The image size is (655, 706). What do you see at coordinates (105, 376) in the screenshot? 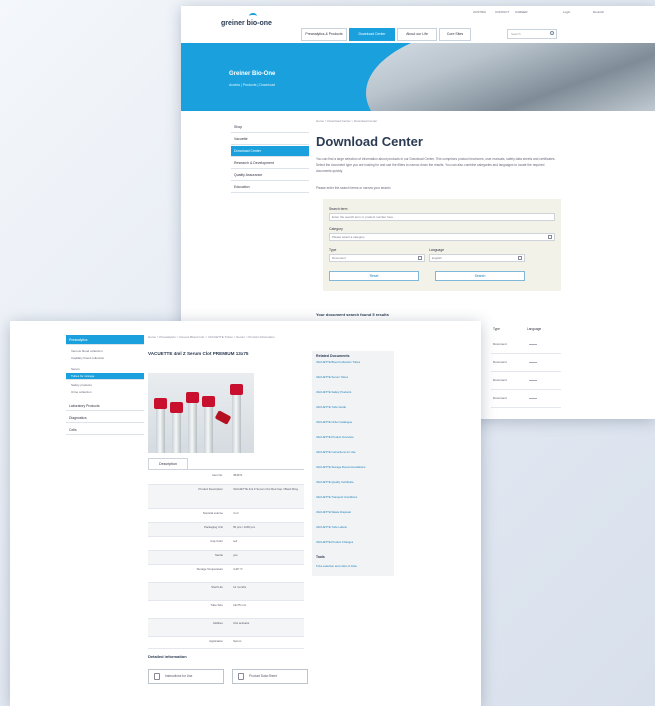
I see `sidebar-subitem-active: Tubes for storage` at bounding box center [105, 376].